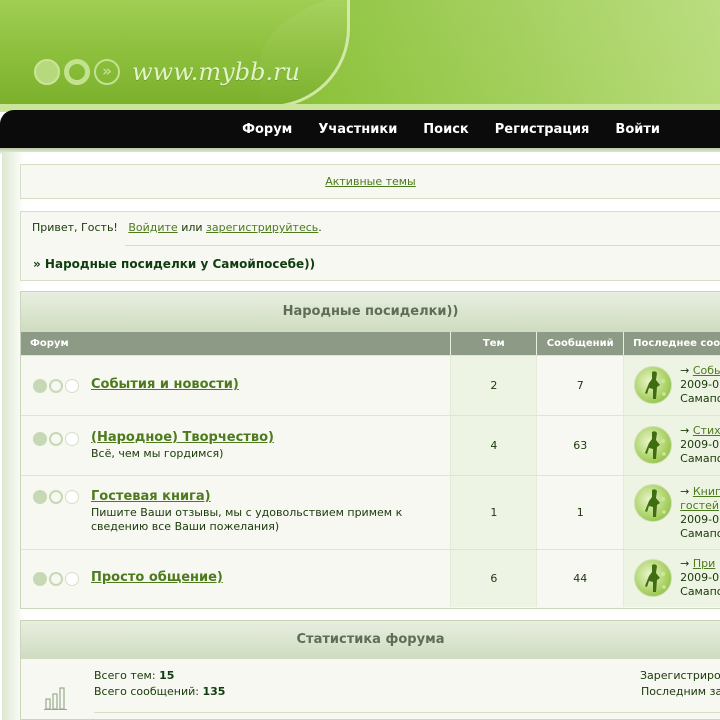 This screenshot has height=720, width=720. I want to click on nav-forum: Форум, so click(267, 129).